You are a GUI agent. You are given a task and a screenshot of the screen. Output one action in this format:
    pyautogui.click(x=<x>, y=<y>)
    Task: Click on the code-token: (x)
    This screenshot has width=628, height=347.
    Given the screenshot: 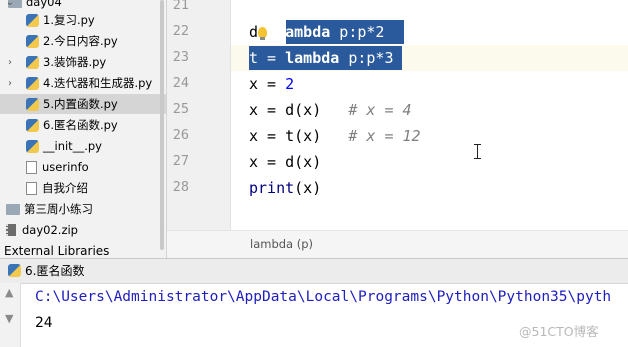 What is the action you would take?
    pyautogui.click(x=308, y=188)
    